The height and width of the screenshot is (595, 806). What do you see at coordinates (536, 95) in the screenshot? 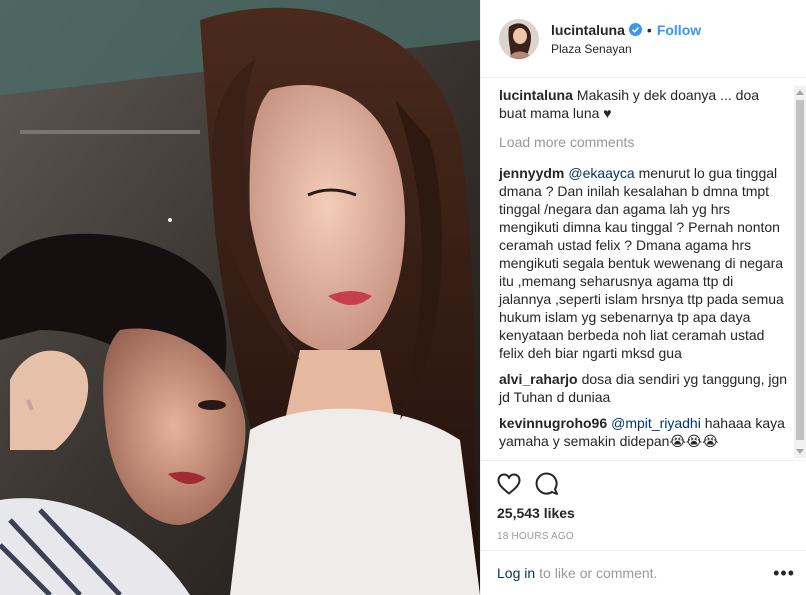
I see `caption-username: lucintaluna` at bounding box center [536, 95].